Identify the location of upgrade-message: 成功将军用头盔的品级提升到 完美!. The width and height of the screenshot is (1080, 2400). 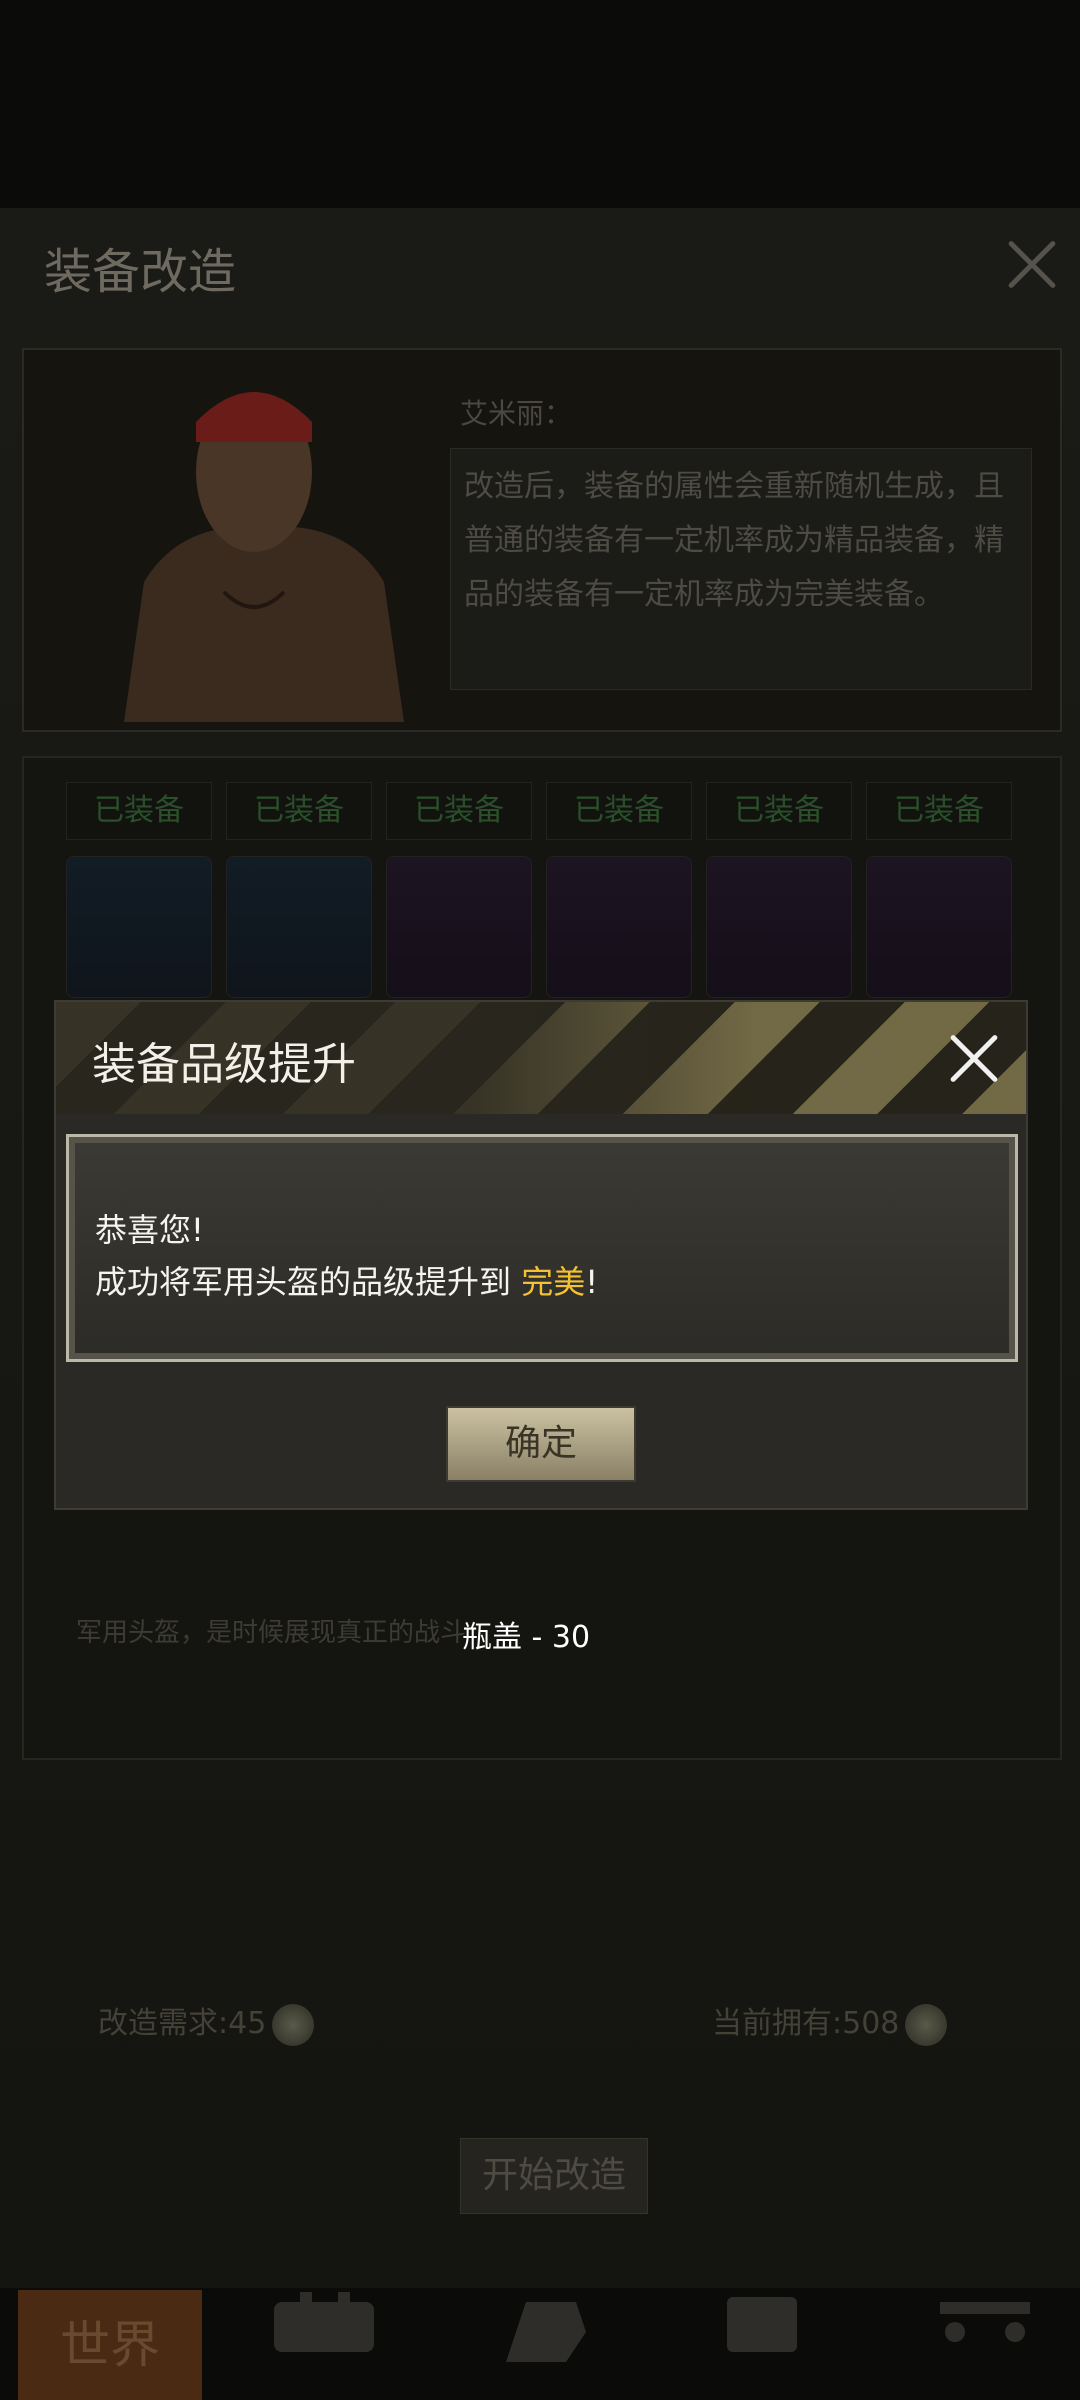
(346, 1280).